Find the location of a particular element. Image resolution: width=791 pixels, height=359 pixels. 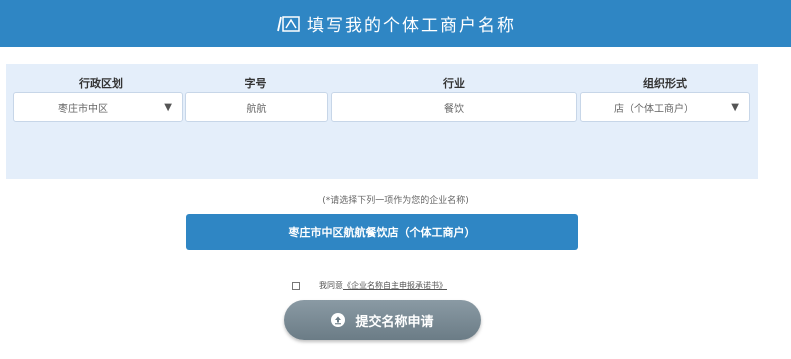

page-header: 填写我的个体工商户名称 is located at coordinates (395, 23).